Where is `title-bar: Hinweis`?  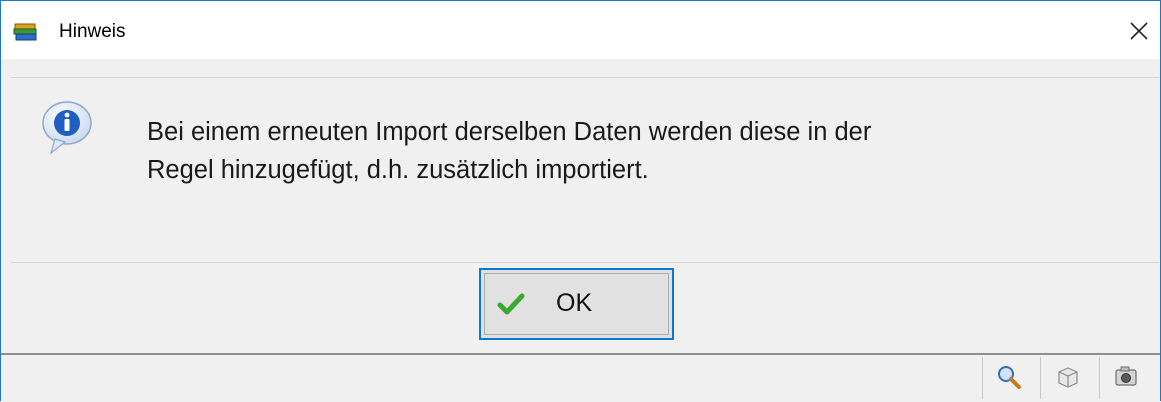 title-bar: Hinweis is located at coordinates (580, 30).